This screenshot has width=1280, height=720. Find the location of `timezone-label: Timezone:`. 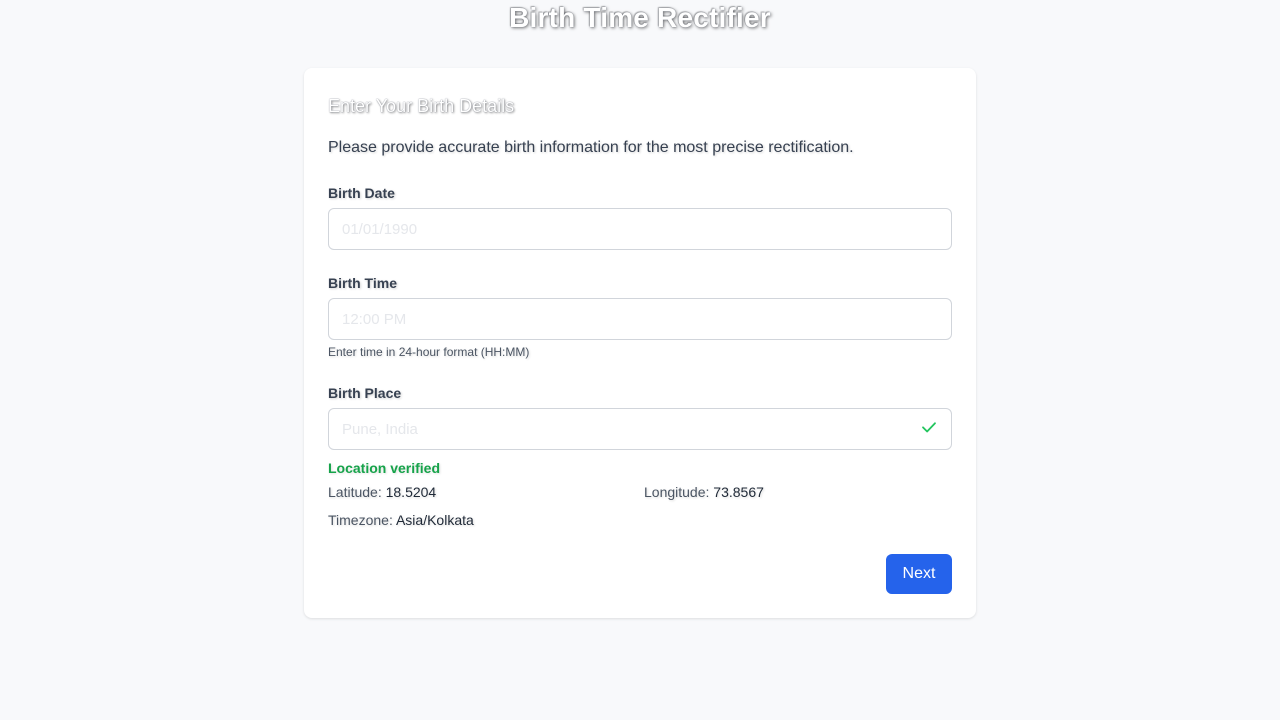

timezone-label: Timezone: is located at coordinates (360, 520).